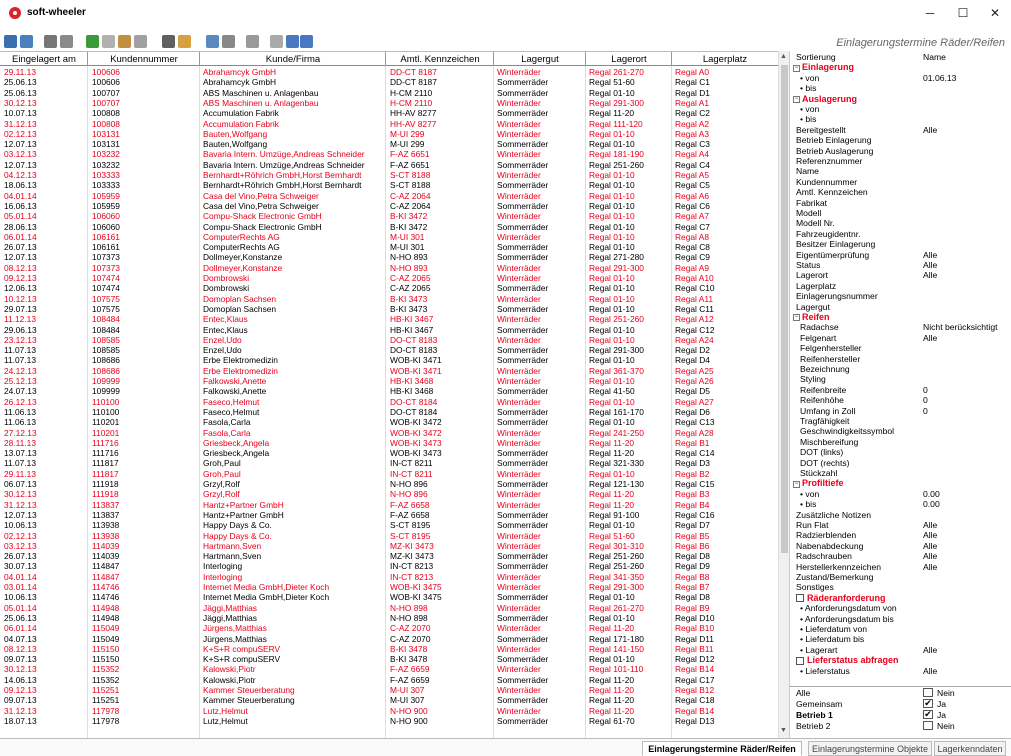 The height and width of the screenshot is (756, 1011). What do you see at coordinates (934, 57) in the screenshot?
I see `filter-value: Name` at bounding box center [934, 57].